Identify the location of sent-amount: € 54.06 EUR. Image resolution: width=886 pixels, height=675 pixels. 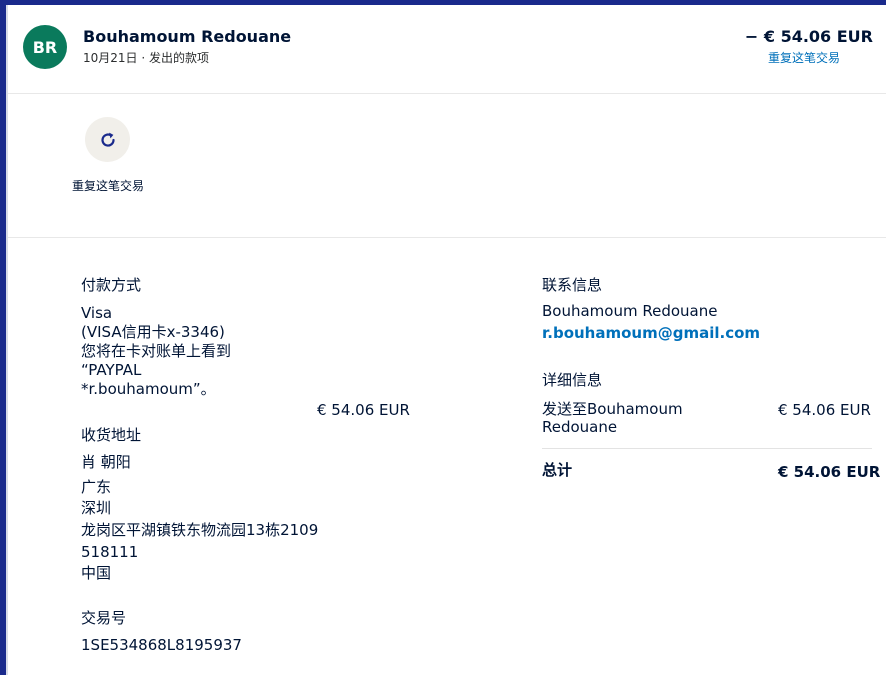
(824, 410).